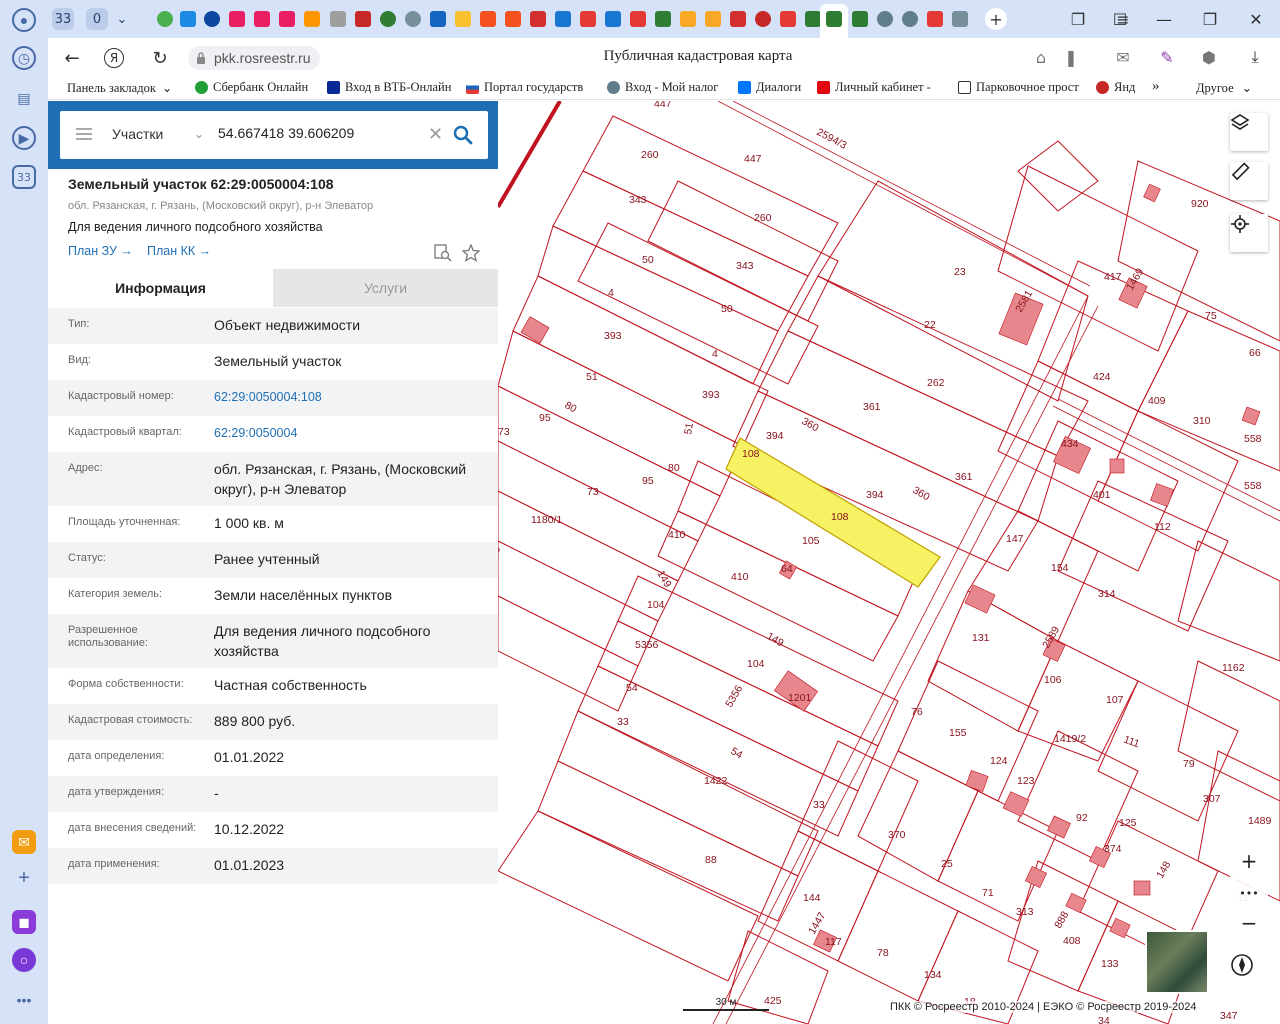 Image resolution: width=1280 pixels, height=1024 pixels. I want to click on layers-button, so click(1249, 132).